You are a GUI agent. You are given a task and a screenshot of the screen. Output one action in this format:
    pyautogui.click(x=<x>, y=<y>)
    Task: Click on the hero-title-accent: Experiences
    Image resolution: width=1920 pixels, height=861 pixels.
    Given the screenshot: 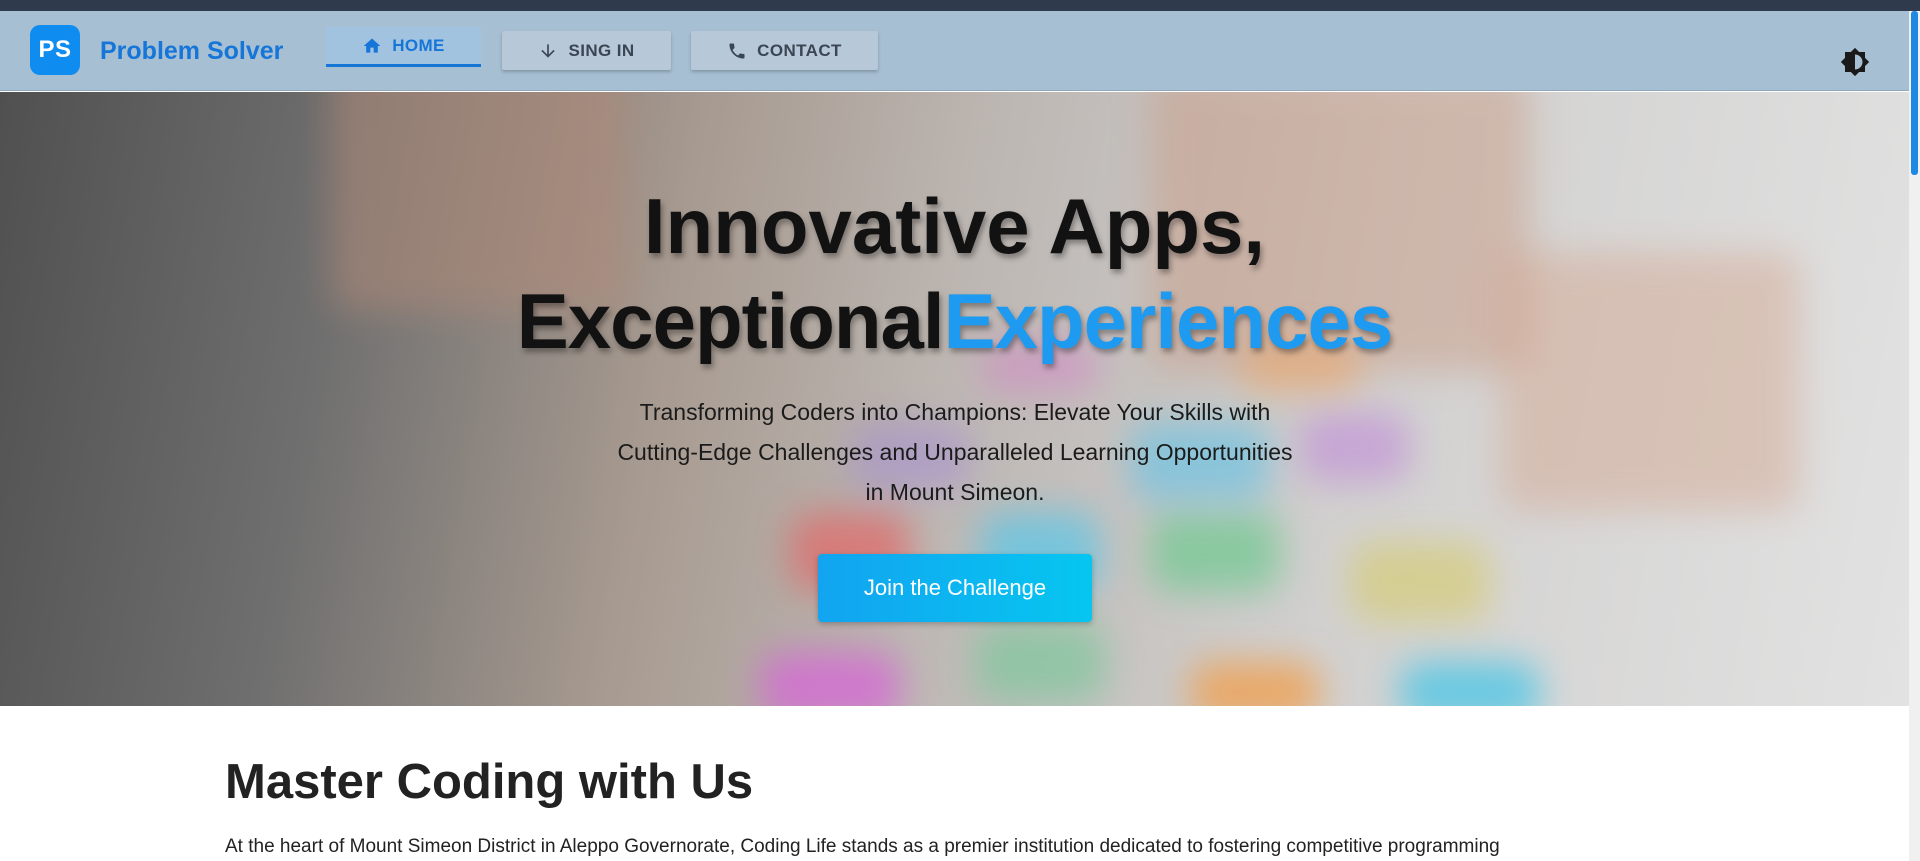 What is the action you would take?
    pyautogui.click(x=1168, y=321)
    